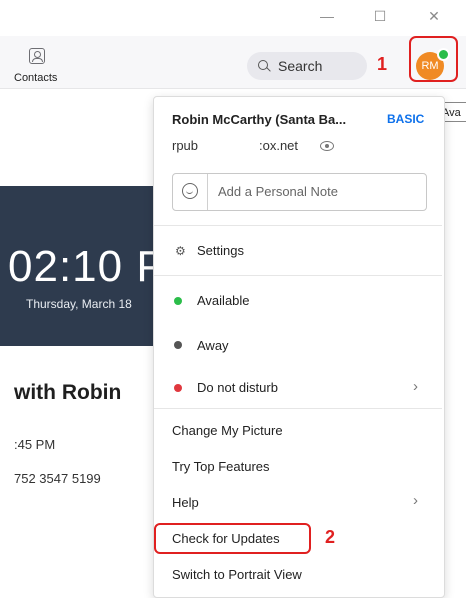 The image size is (466, 598). I want to click on available-status-icon, so click(178, 301).